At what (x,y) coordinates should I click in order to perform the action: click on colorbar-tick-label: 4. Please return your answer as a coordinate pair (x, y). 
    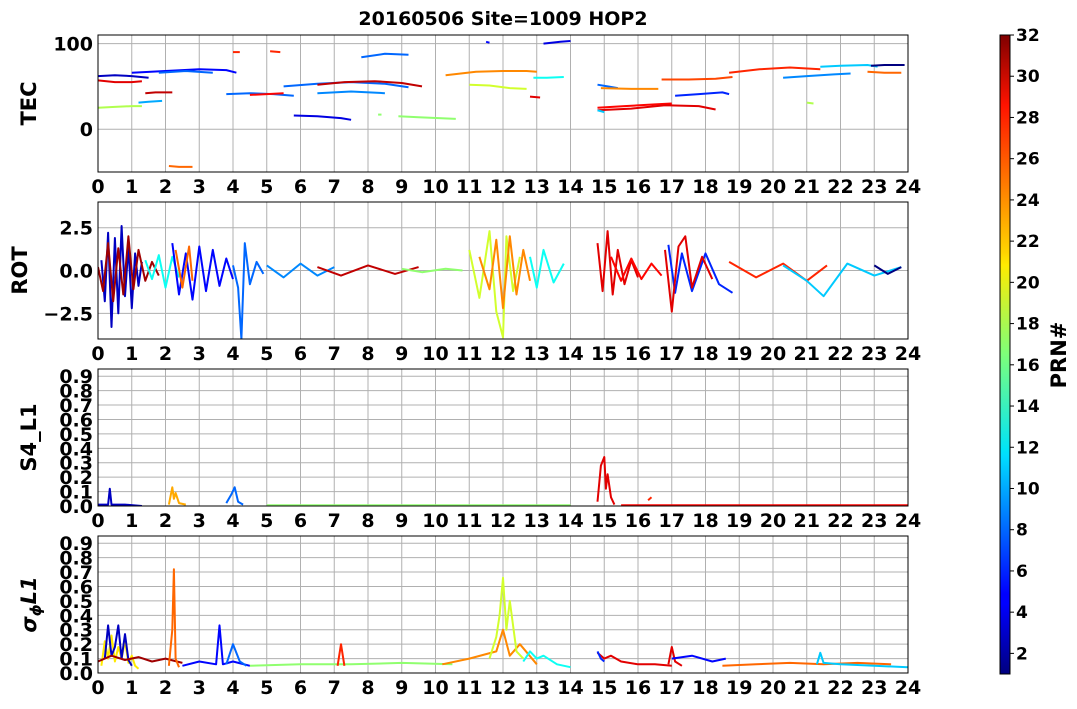
    Looking at the image, I should click on (1022, 613).